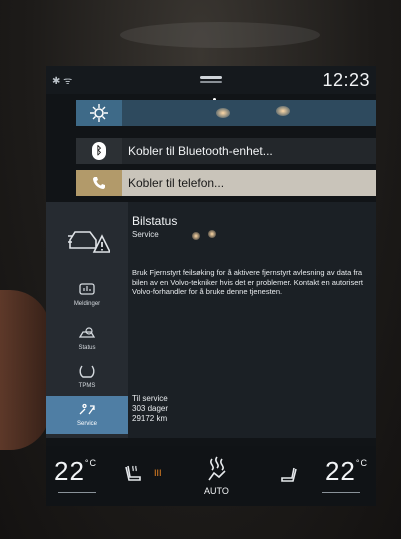 The height and width of the screenshot is (539, 401). I want to click on left-temp-indicator, so click(77, 492).